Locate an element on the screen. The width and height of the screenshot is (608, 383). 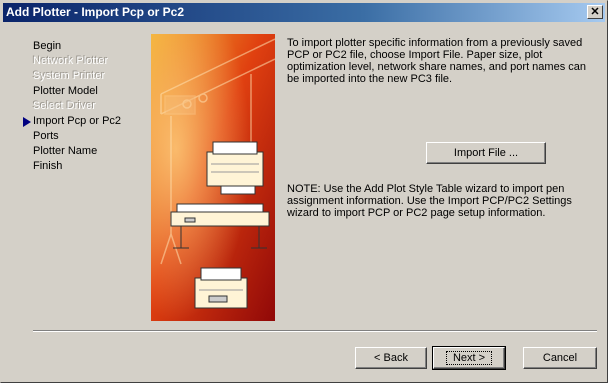
next-button-label: Next > is located at coordinates (469, 358).